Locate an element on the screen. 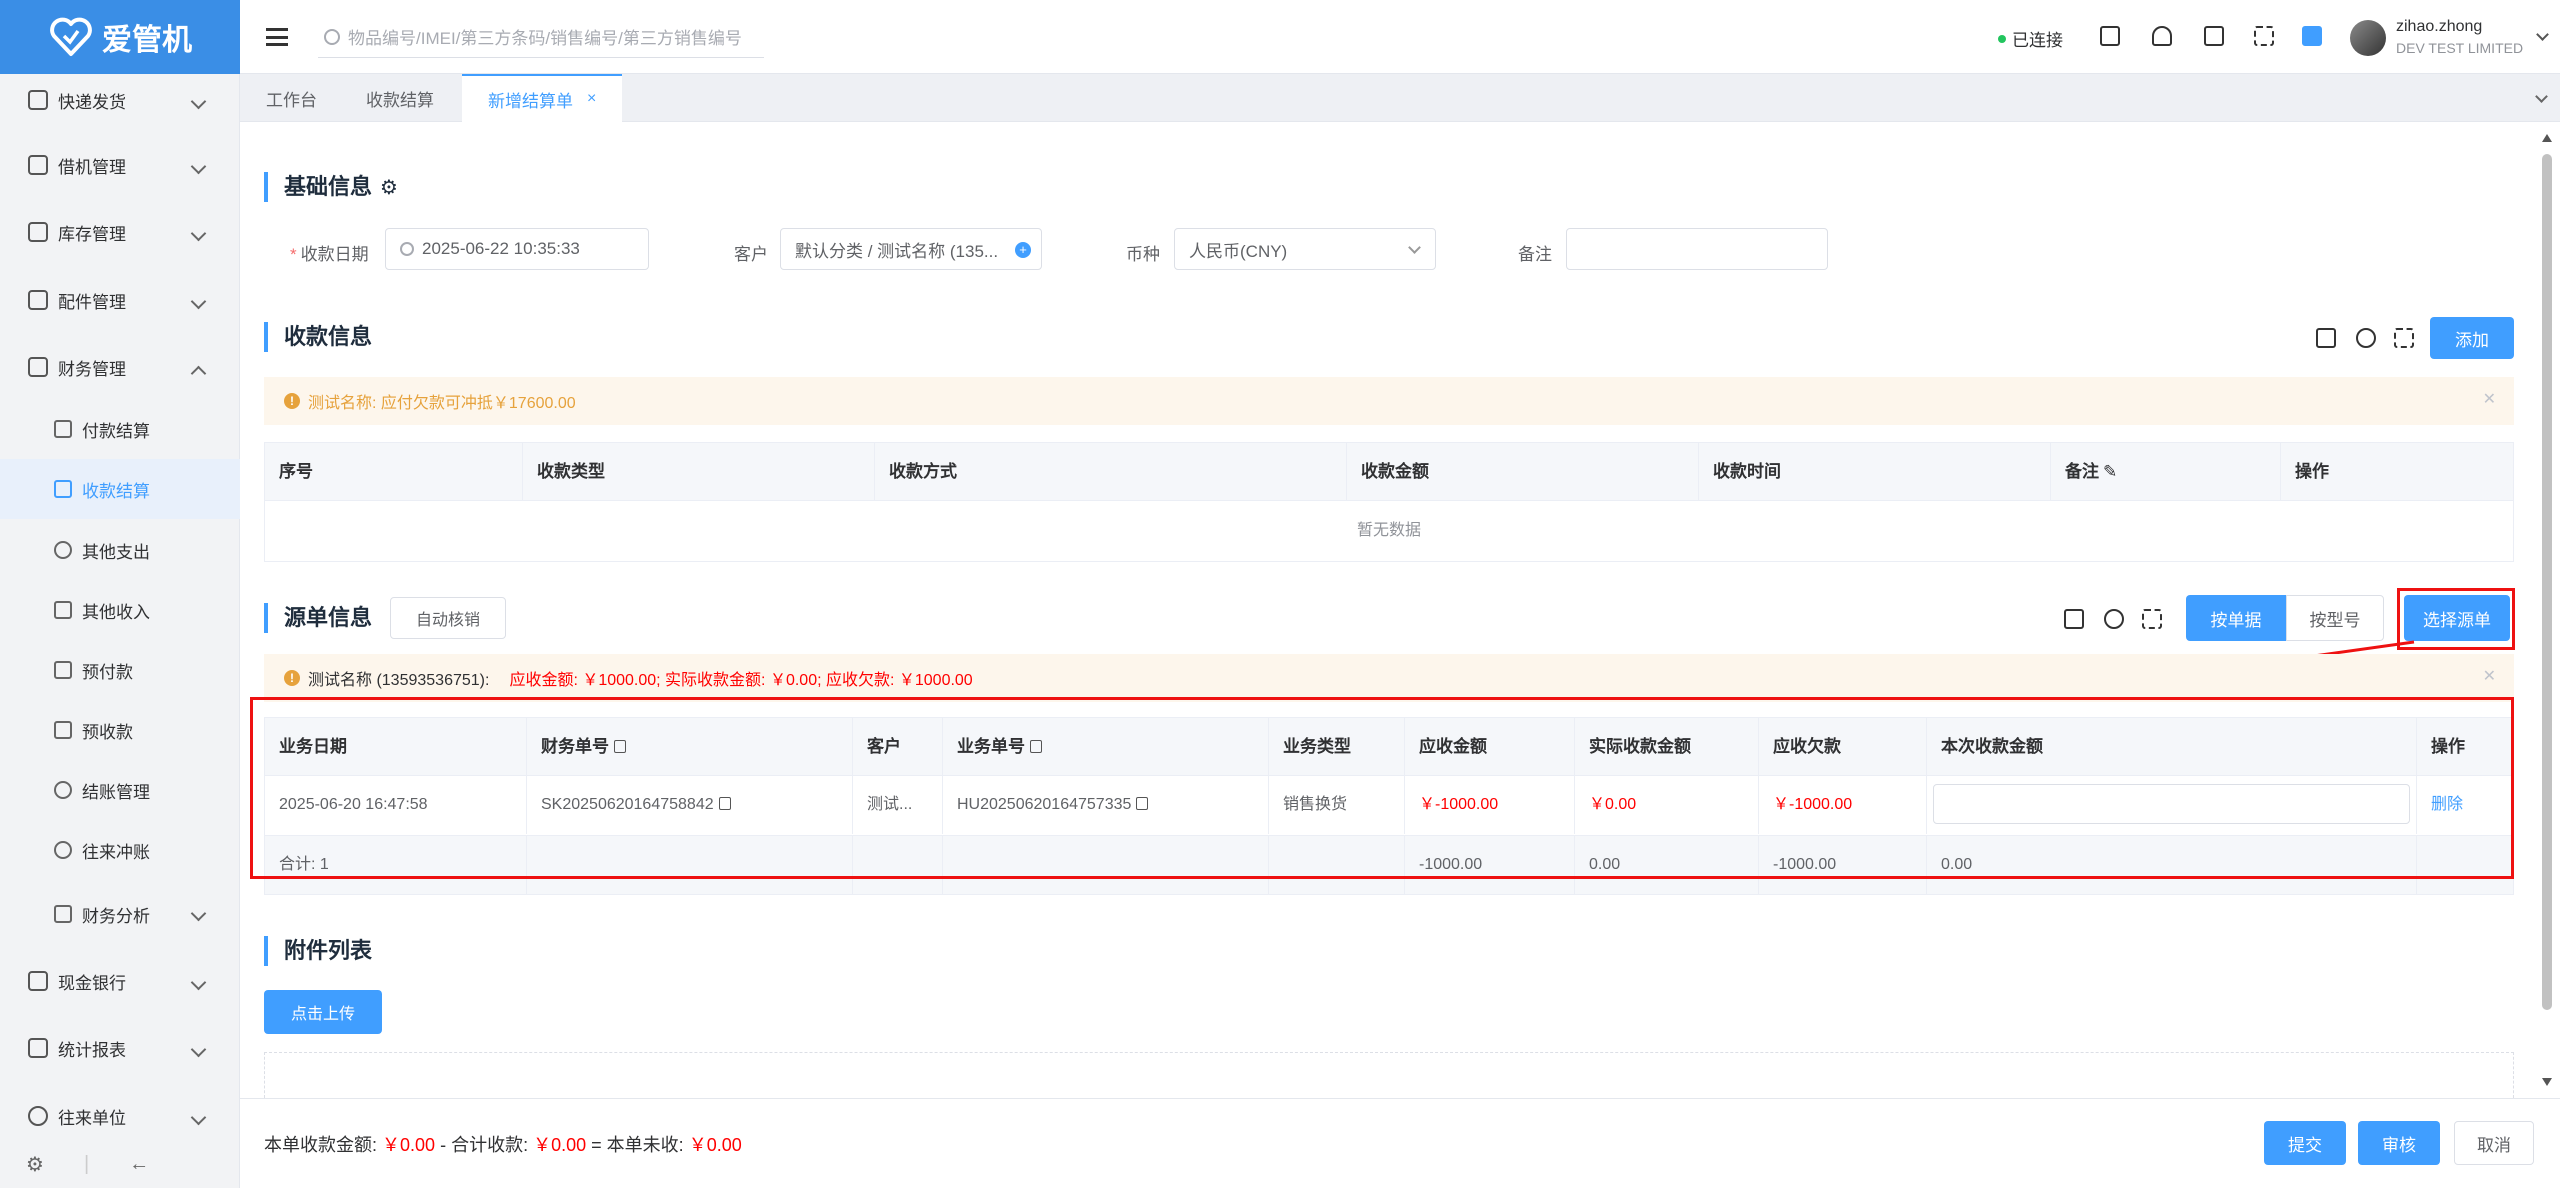 This screenshot has height=1188, width=2560. table-header: 序号 收款类型 收款方式 收款金额 收款时间 备注 ✎ 操作 is located at coordinates (1389, 472).